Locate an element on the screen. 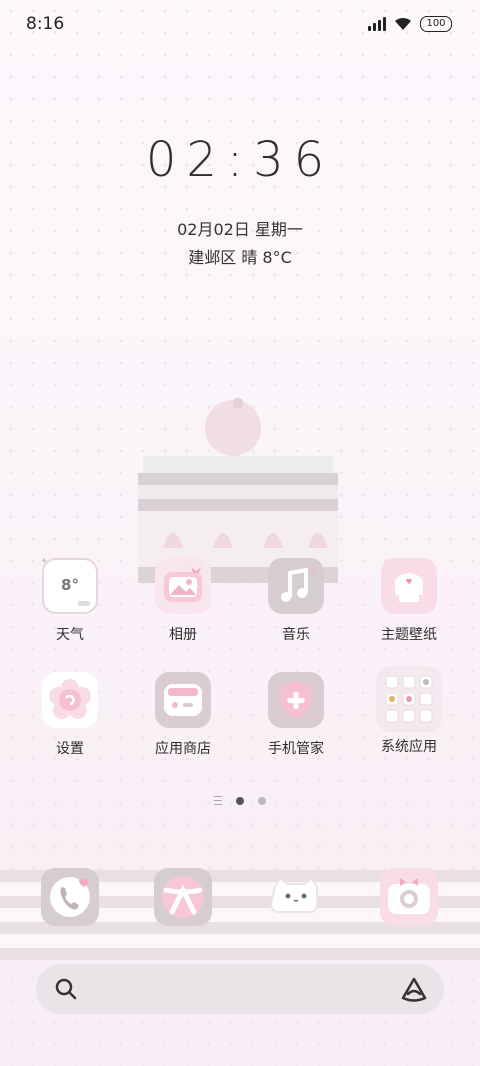 This screenshot has width=480, height=1066. app-store: 应用商店 is located at coordinates (183, 715).